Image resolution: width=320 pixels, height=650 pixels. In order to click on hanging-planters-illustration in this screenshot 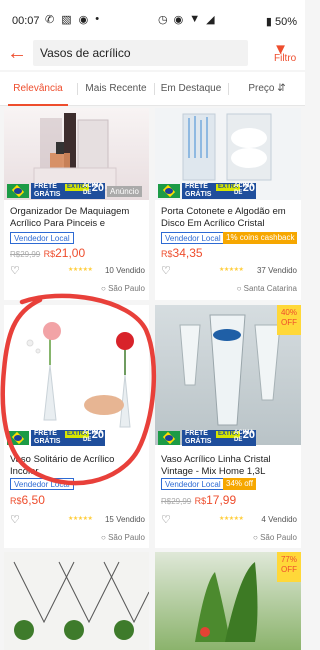, I will do `click(81, 600)`.